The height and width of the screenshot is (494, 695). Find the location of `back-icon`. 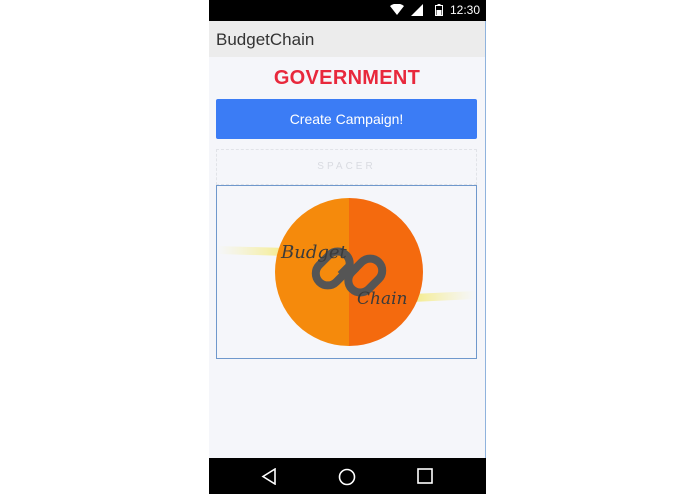

back-icon is located at coordinates (269, 476).